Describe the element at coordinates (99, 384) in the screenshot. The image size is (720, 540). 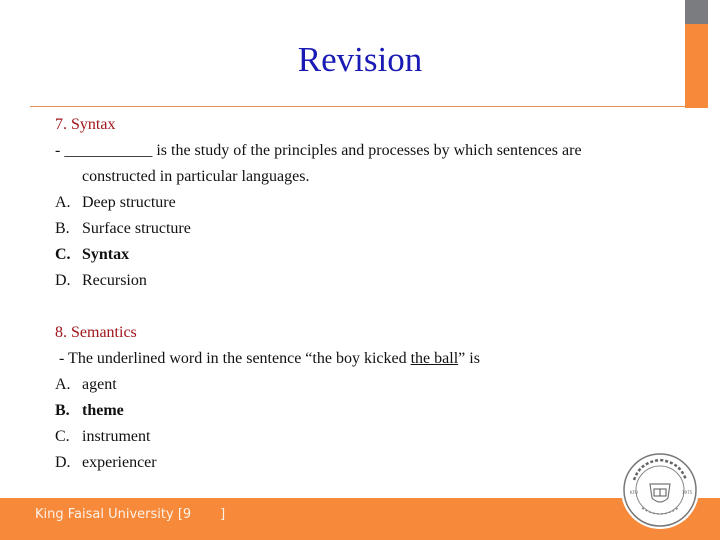
I see `option-text: agent` at that location.